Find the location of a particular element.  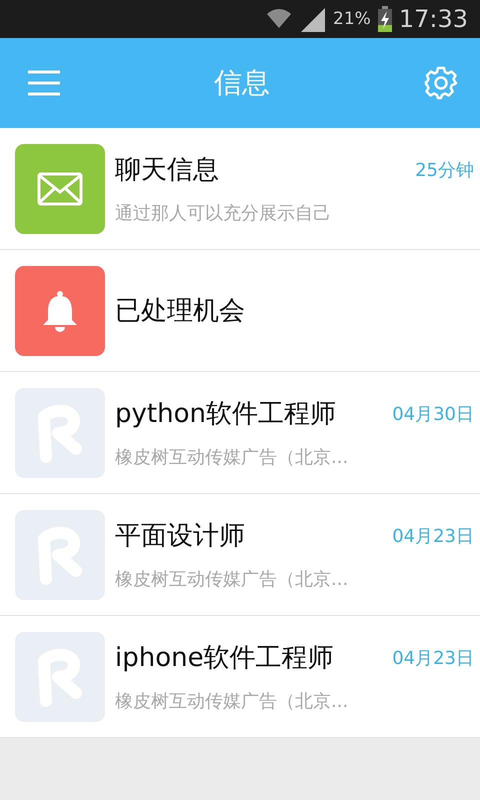

message-title: python软件工程师 is located at coordinates (225, 414).